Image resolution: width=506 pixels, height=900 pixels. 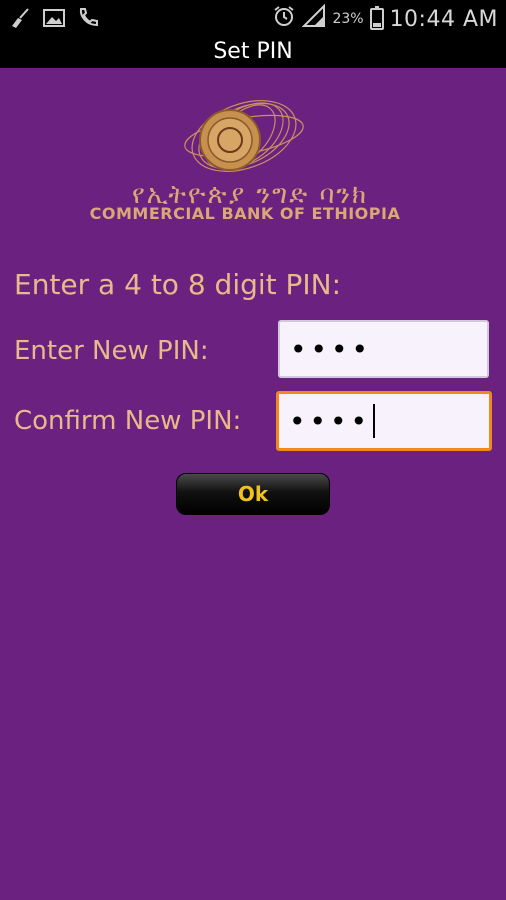 I want to click on battery-icon, so click(x=376, y=18).